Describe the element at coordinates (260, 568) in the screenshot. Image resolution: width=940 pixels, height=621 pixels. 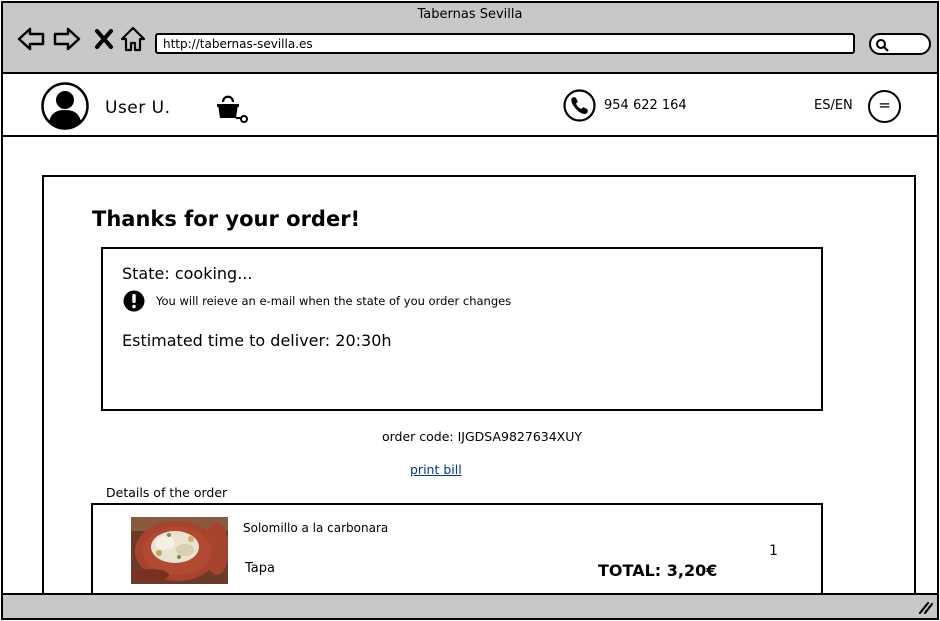
I see `dish-type: Tapa` at that location.